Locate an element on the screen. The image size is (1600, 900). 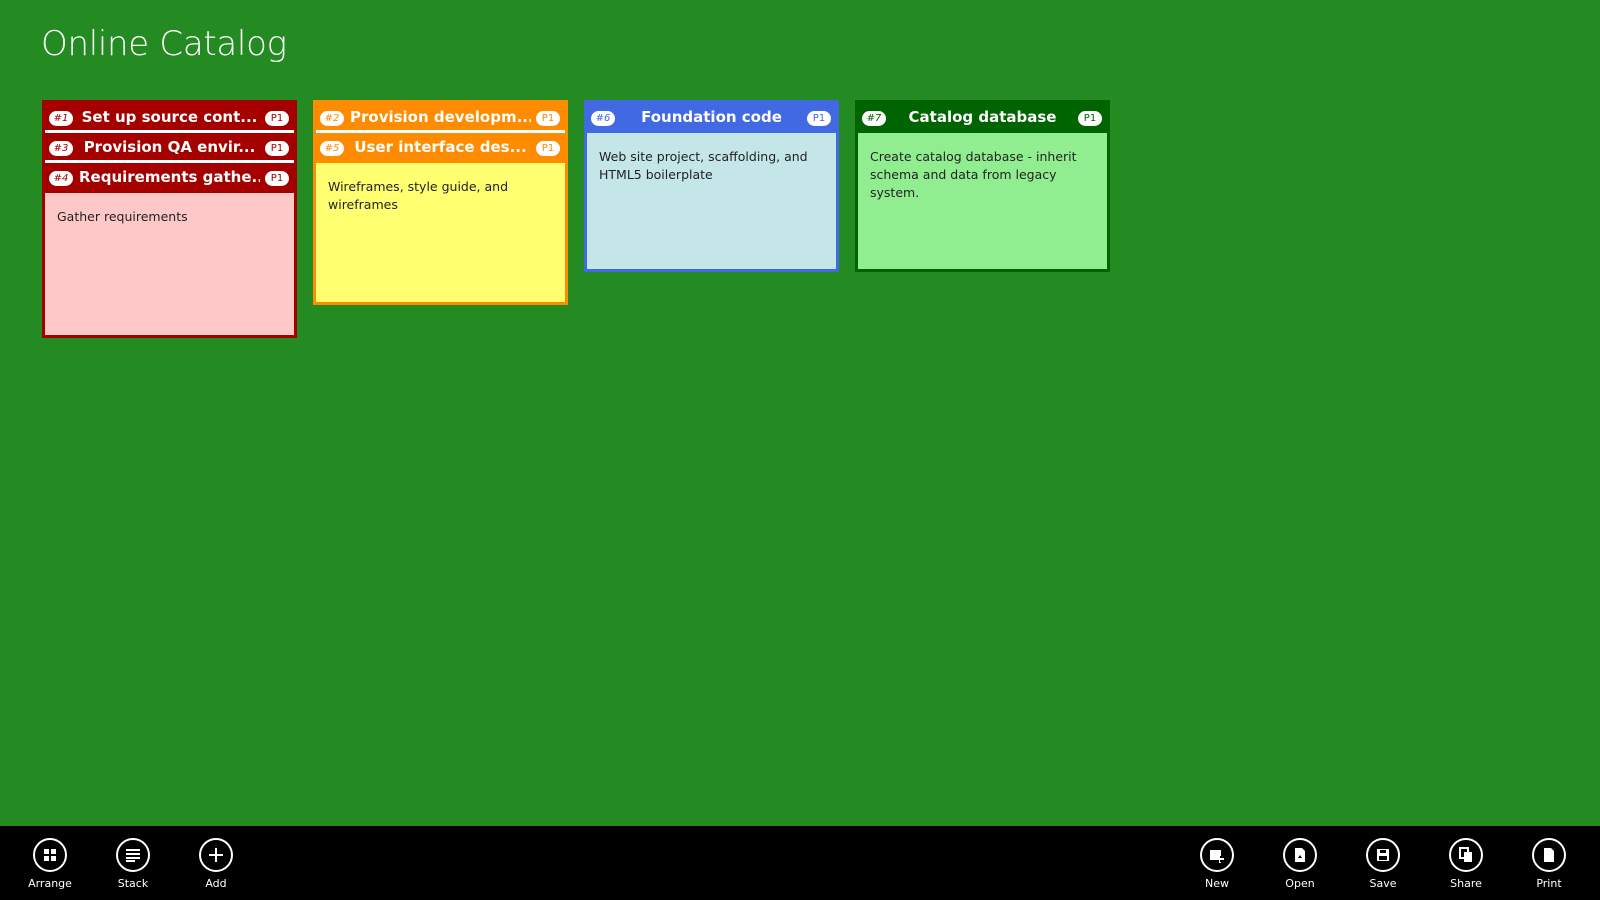
save-label: Save is located at coordinates (1383, 883).